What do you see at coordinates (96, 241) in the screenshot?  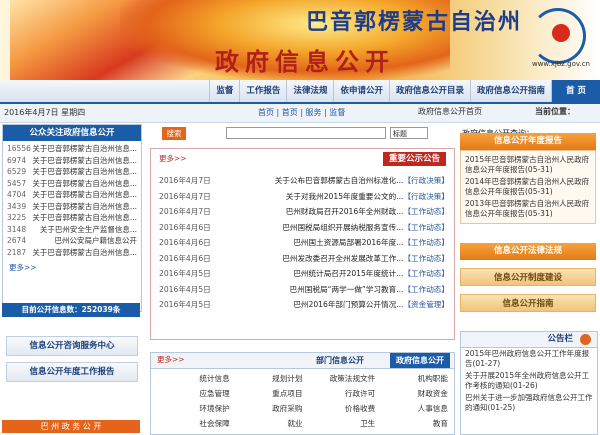 I see `popular-info-link: 巴州公安局户籍信息公开` at bounding box center [96, 241].